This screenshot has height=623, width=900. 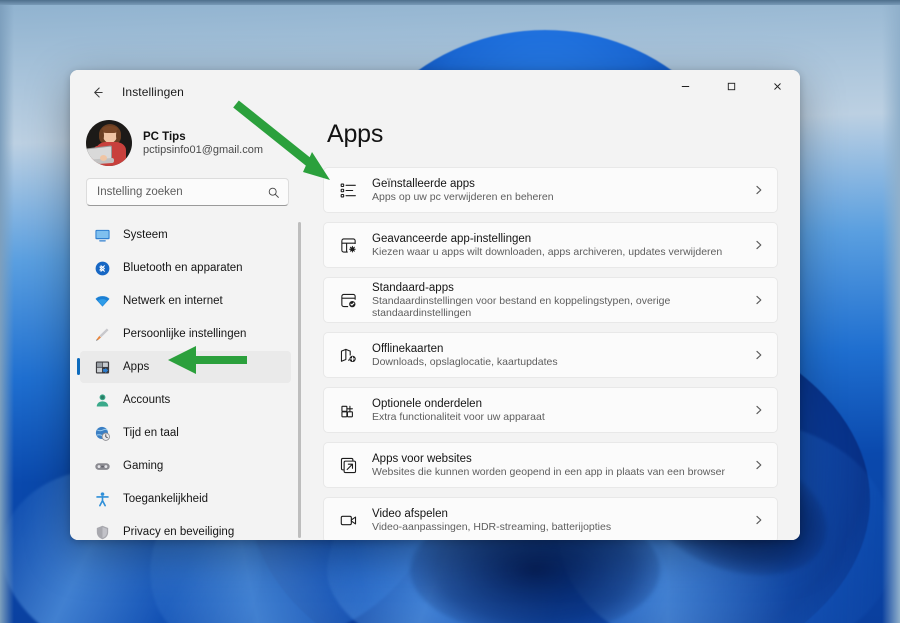 What do you see at coordinates (102, 235) in the screenshot?
I see `monitor-icon` at bounding box center [102, 235].